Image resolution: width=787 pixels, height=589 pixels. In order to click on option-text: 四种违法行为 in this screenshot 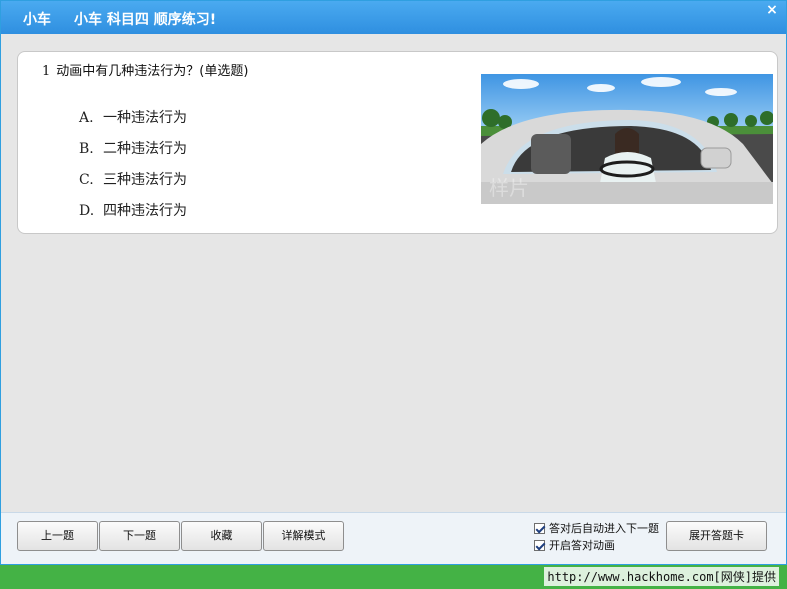, I will do `click(145, 211)`.